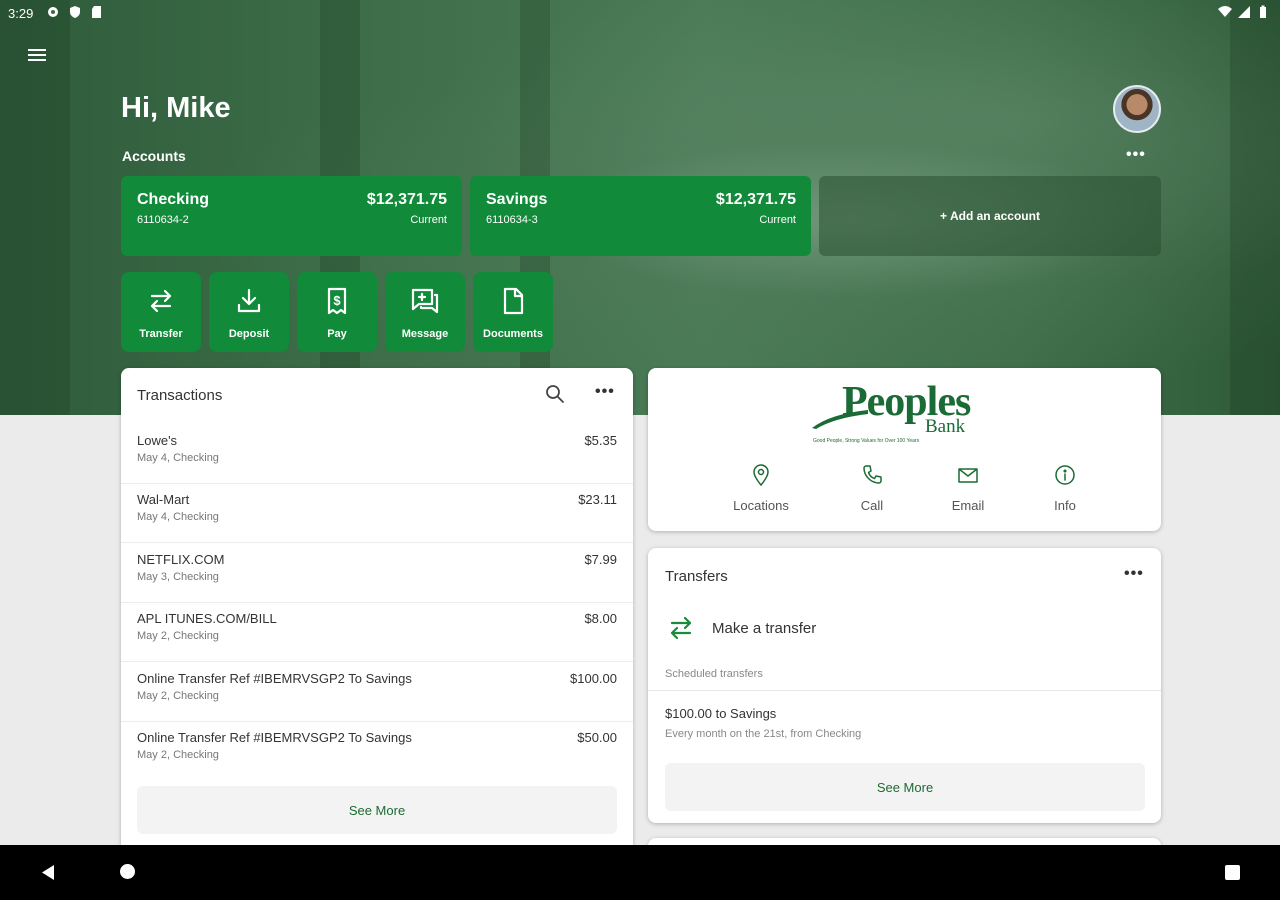  I want to click on transfer-action-button: Transfer, so click(161, 312).